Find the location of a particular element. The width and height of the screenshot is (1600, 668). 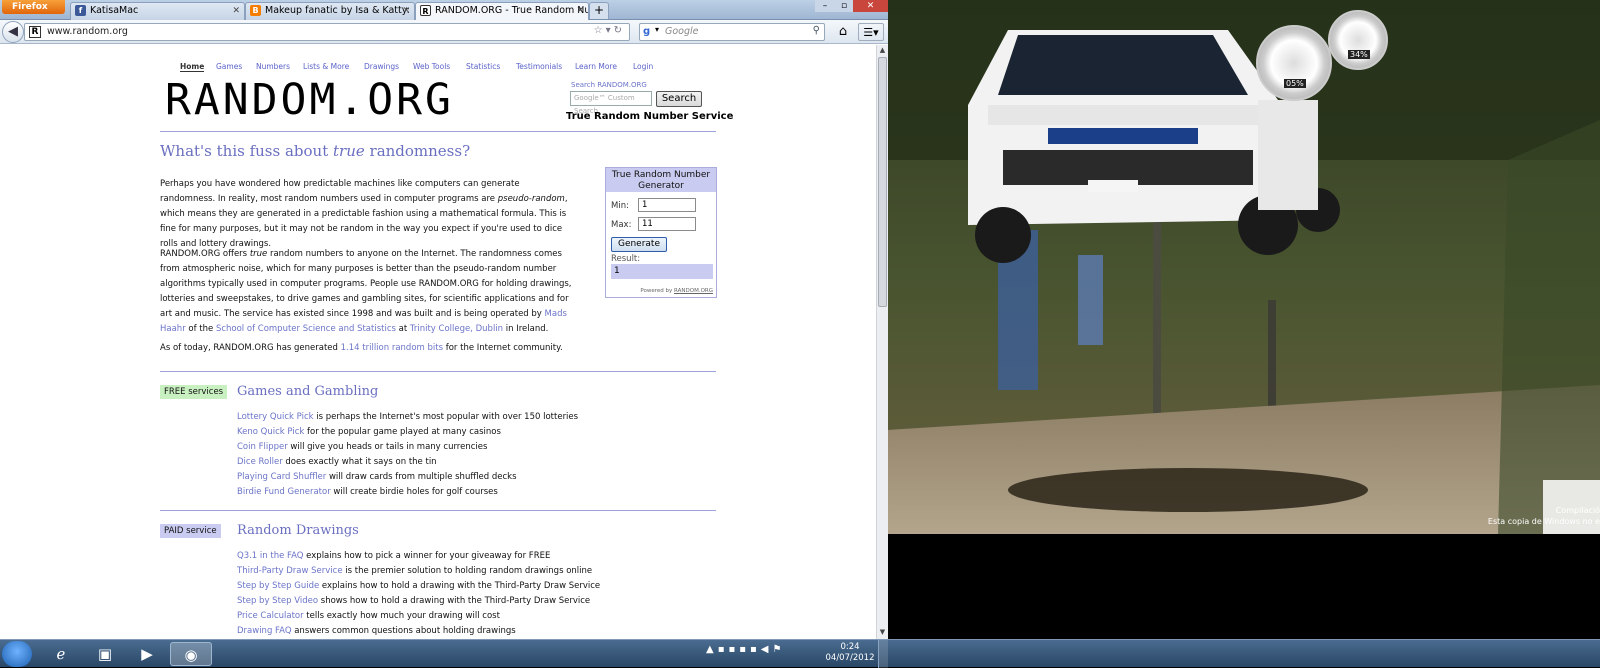

scroll-up-icon: ▲ is located at coordinates (882, 50).